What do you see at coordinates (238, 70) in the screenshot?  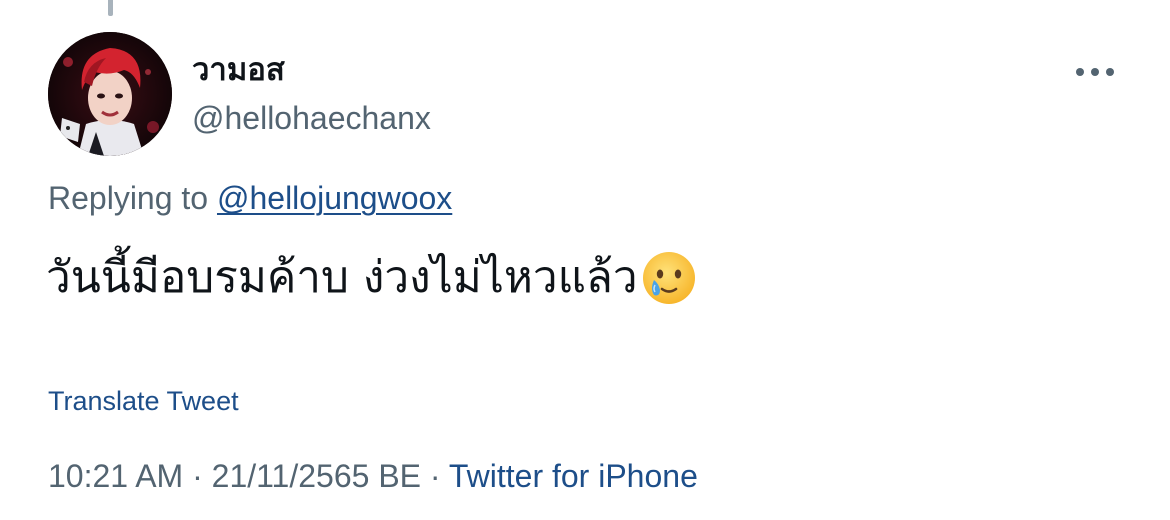 I see `author-display-name: วามอส` at bounding box center [238, 70].